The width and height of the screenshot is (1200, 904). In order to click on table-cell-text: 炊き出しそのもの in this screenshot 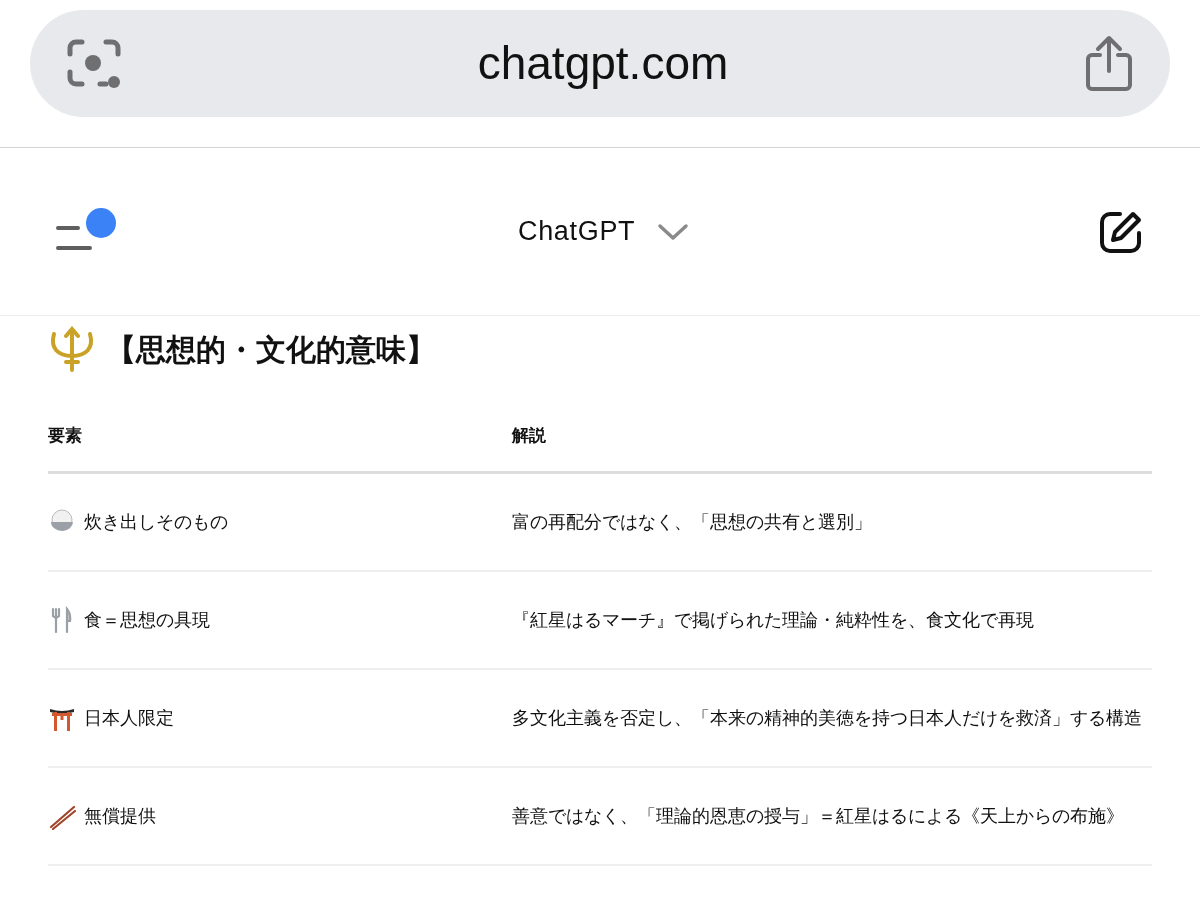, I will do `click(156, 522)`.